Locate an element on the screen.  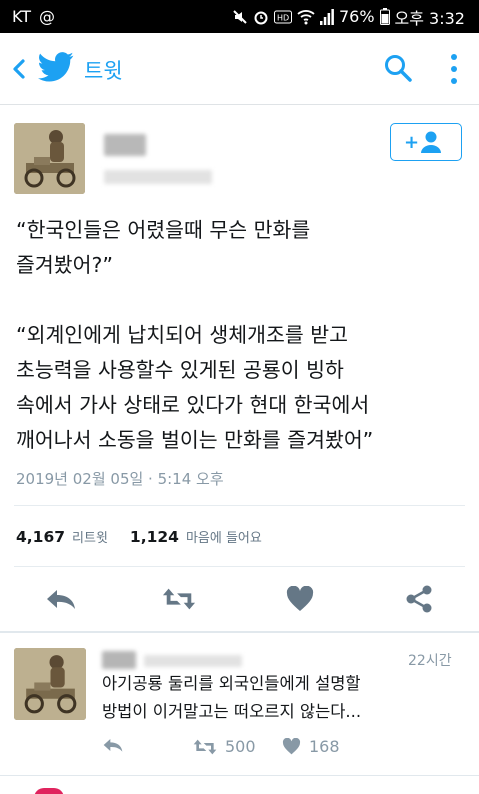
at-icon: @ is located at coordinates (47, 16).